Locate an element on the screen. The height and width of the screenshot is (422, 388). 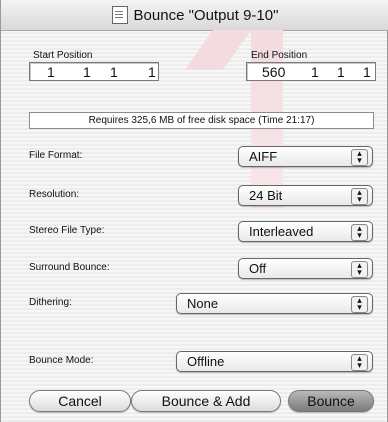
surround-bounce-value: Off is located at coordinates (258, 268).